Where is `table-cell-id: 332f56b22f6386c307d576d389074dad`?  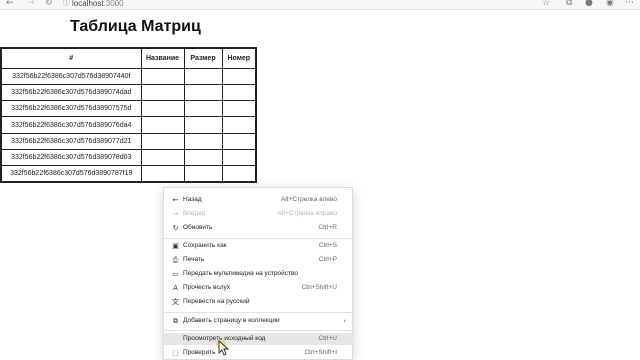
table-cell-id: 332f56b22f6386c307d576d389074dad is located at coordinates (71, 92).